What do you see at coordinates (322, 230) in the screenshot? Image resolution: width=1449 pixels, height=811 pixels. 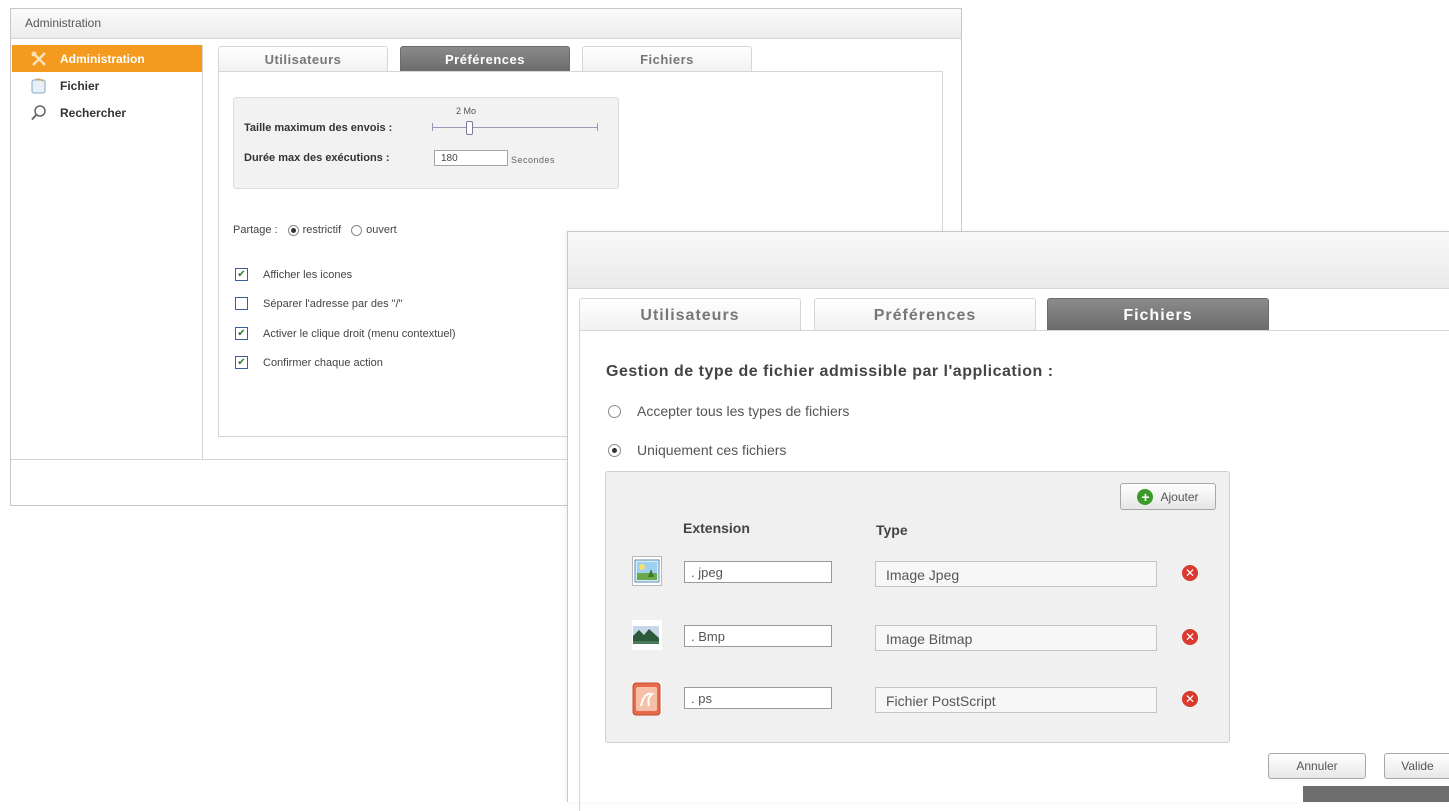 I see `share-option-label: restrictif` at bounding box center [322, 230].